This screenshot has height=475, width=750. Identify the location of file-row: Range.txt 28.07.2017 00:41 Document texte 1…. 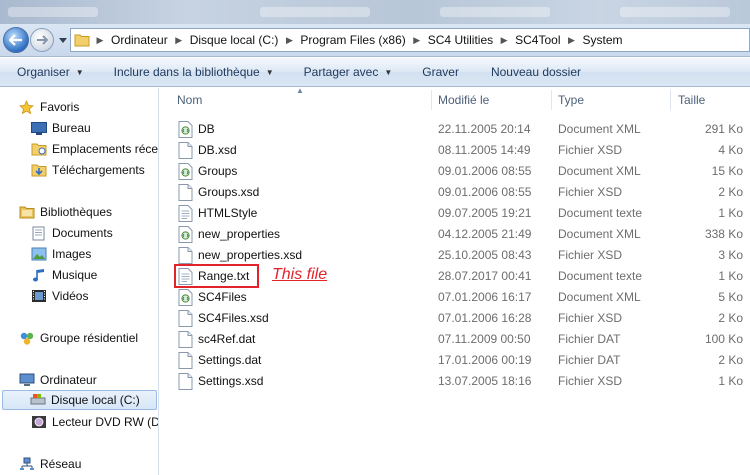
(455, 276).